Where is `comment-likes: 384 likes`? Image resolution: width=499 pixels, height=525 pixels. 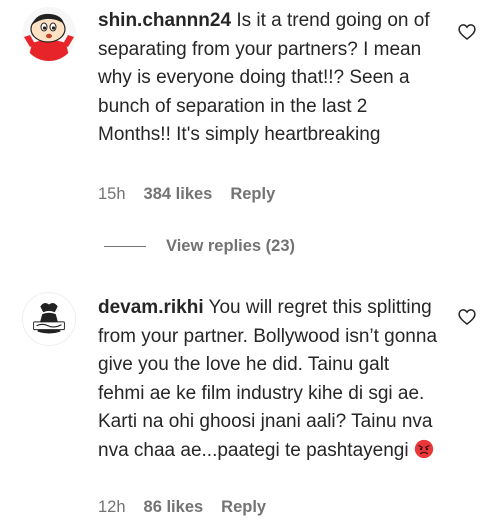
comment-likes: 384 likes is located at coordinates (178, 194).